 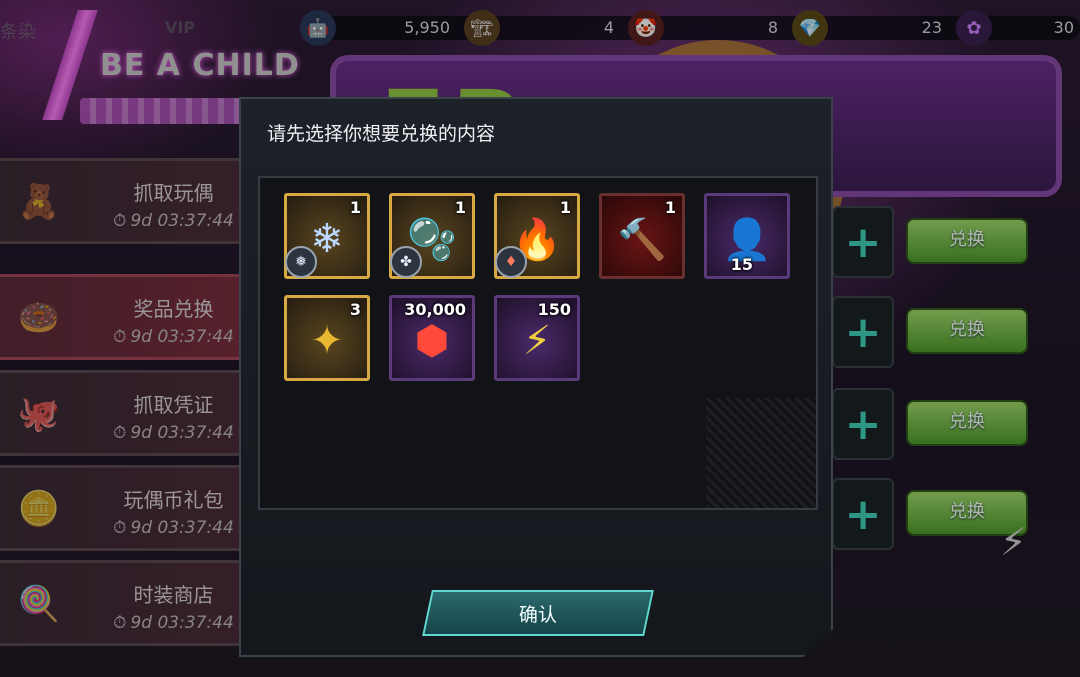 What do you see at coordinates (327, 338) in the screenshot?
I see `item-gold-shard: ✦ 3` at bounding box center [327, 338].